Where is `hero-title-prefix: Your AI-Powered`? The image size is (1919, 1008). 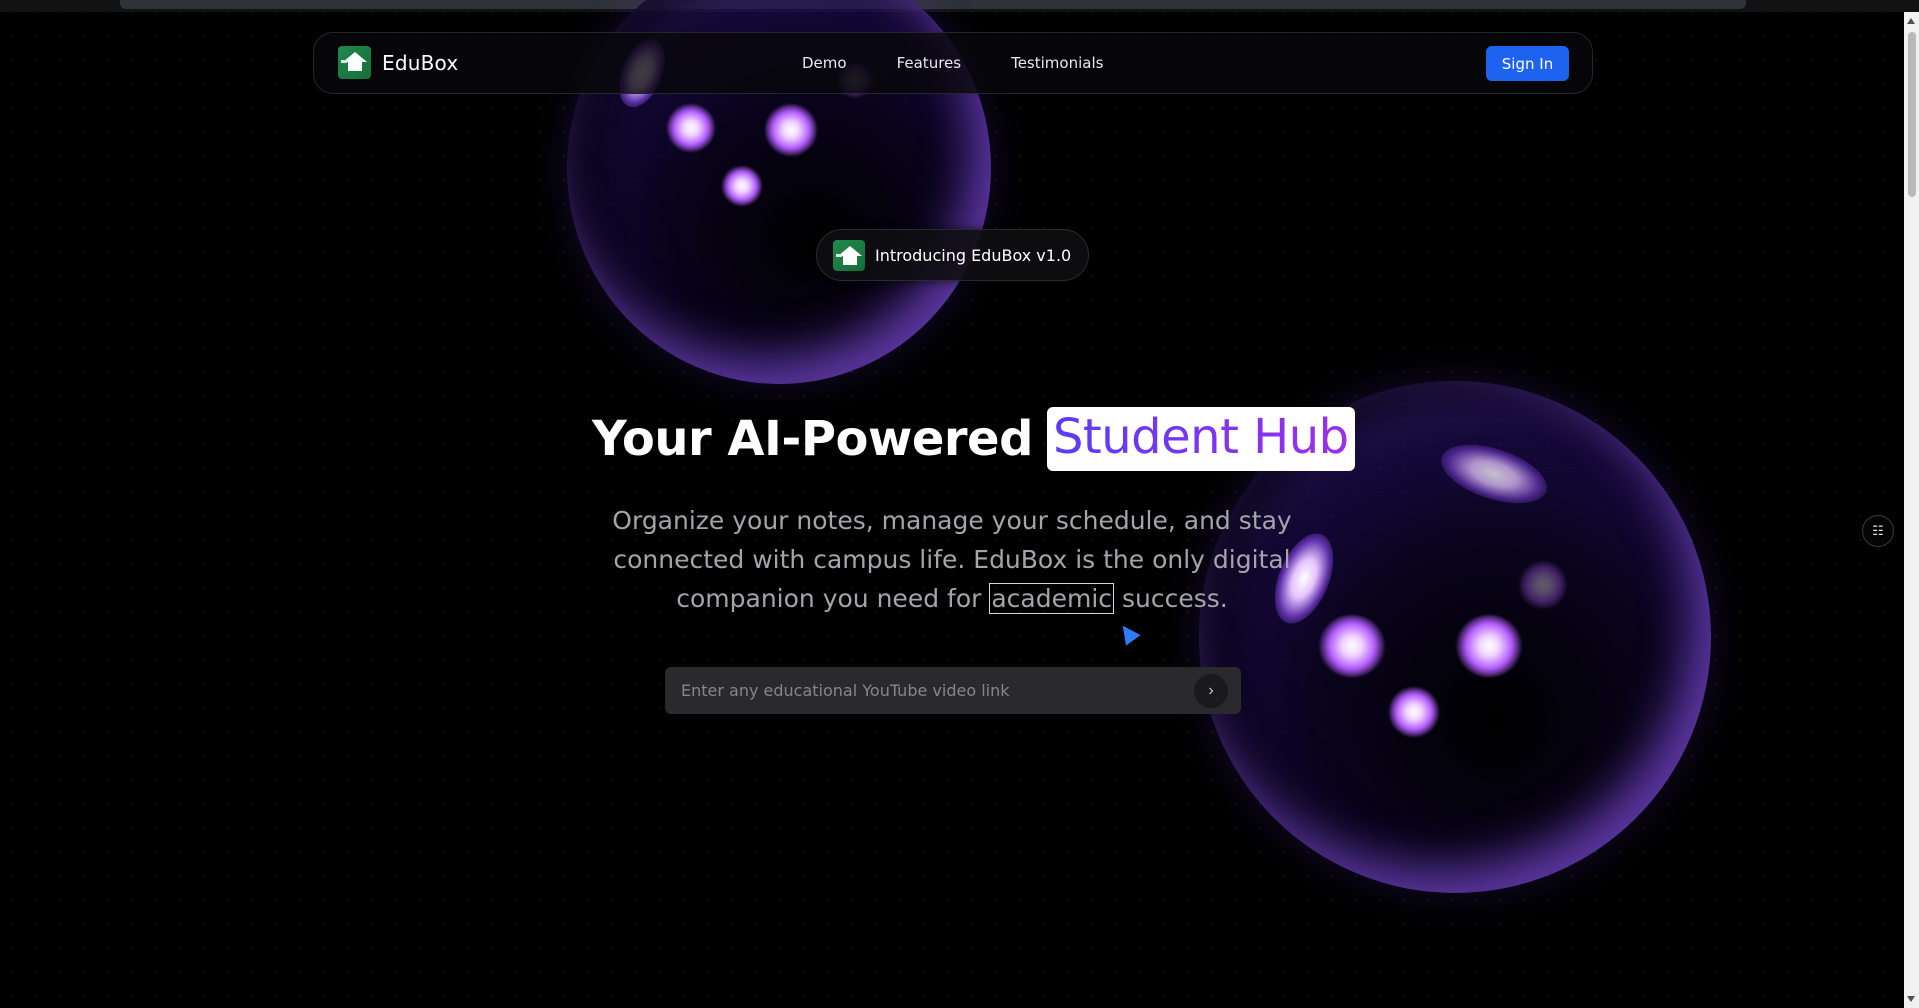 hero-title-prefix: Your AI-Powered is located at coordinates (812, 439).